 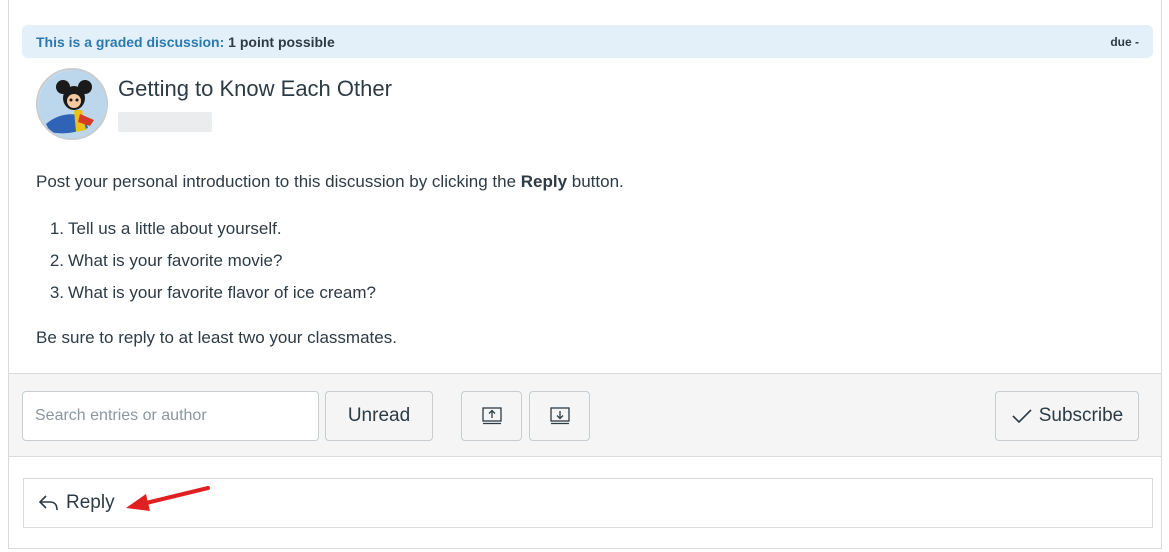 I want to click on points-possible: 1 point possible, so click(x=281, y=41).